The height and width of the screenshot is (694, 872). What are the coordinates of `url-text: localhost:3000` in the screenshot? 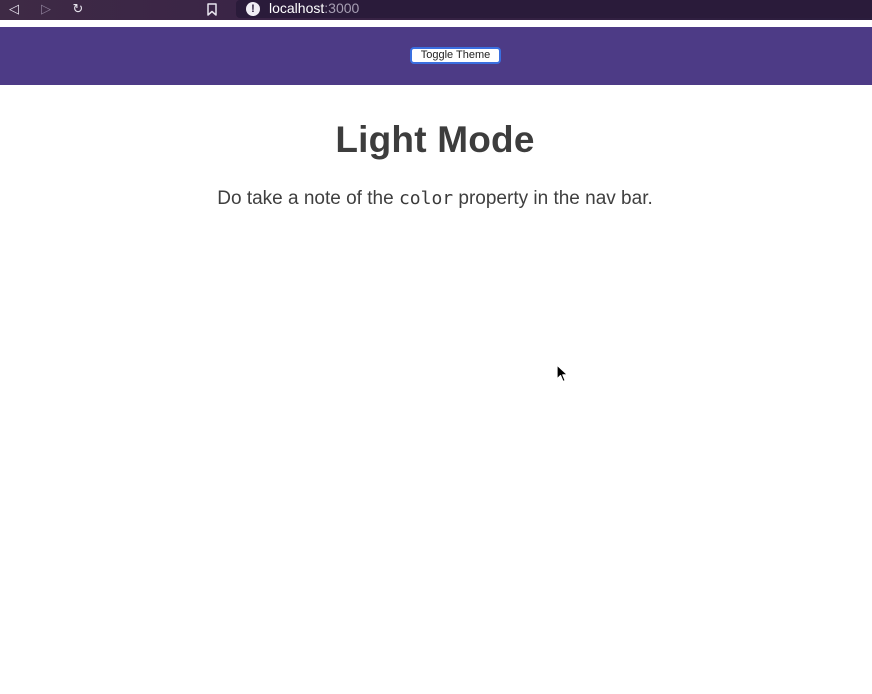 It's located at (314, 8).